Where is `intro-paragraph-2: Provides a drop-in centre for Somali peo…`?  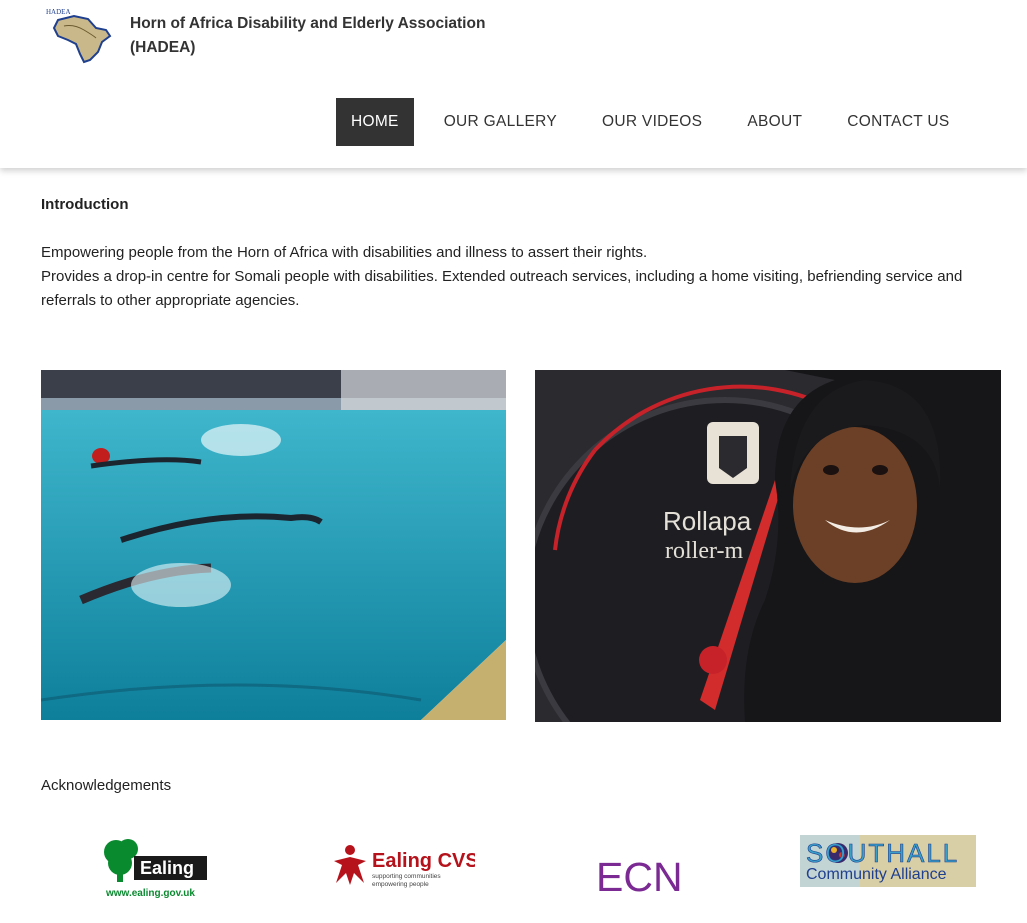 intro-paragraph-2: Provides a drop-in centre for Somali peo… is located at coordinates (502, 288).